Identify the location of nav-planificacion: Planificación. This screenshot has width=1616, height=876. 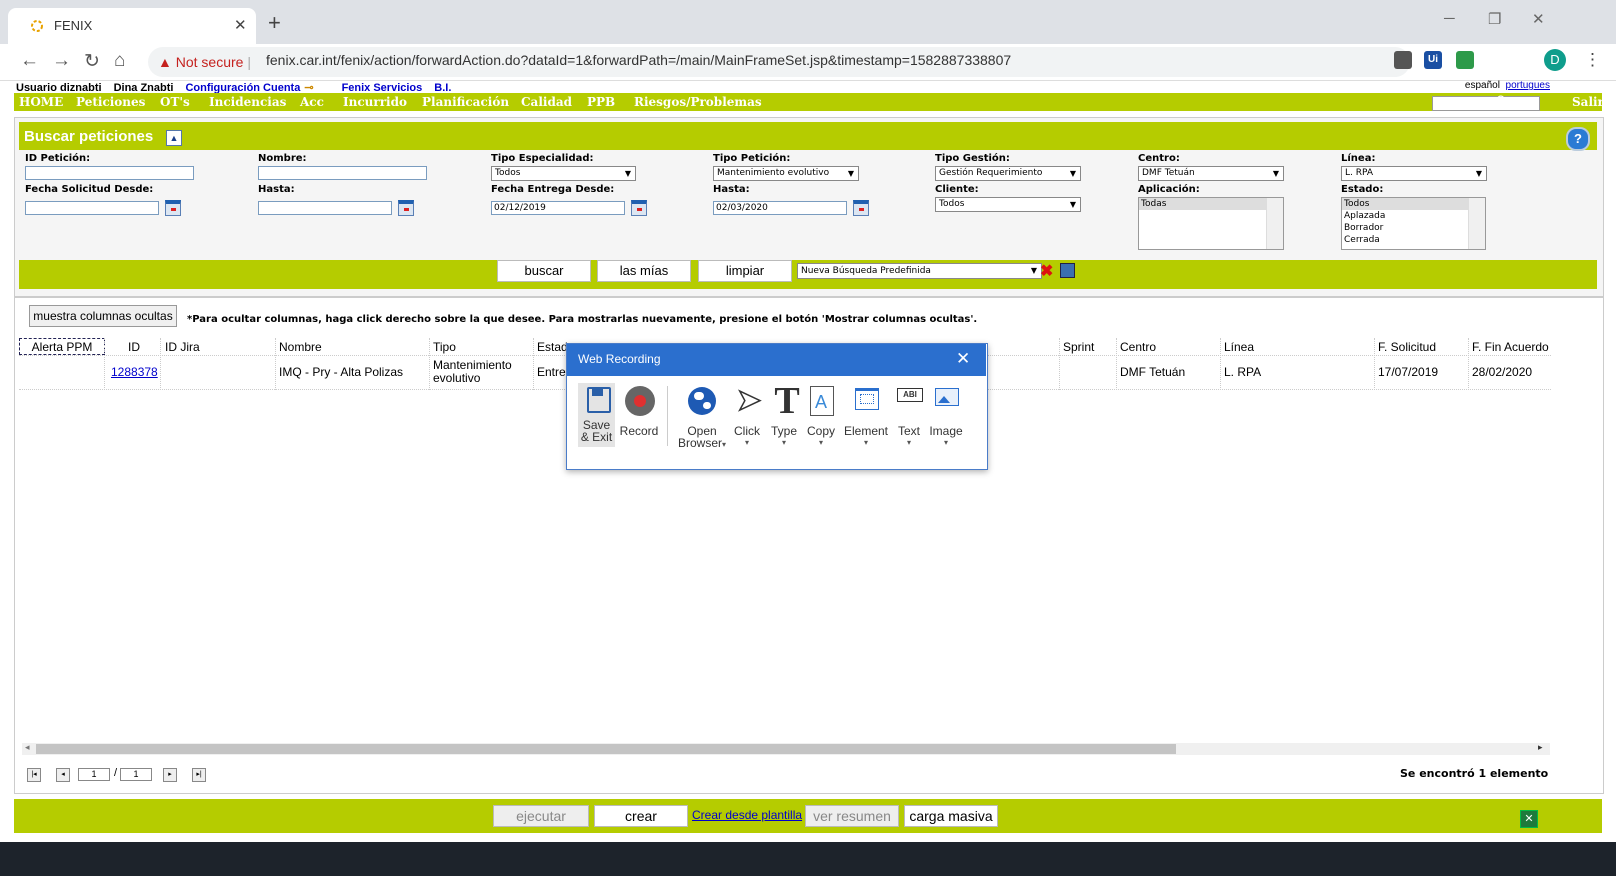
(465, 102).